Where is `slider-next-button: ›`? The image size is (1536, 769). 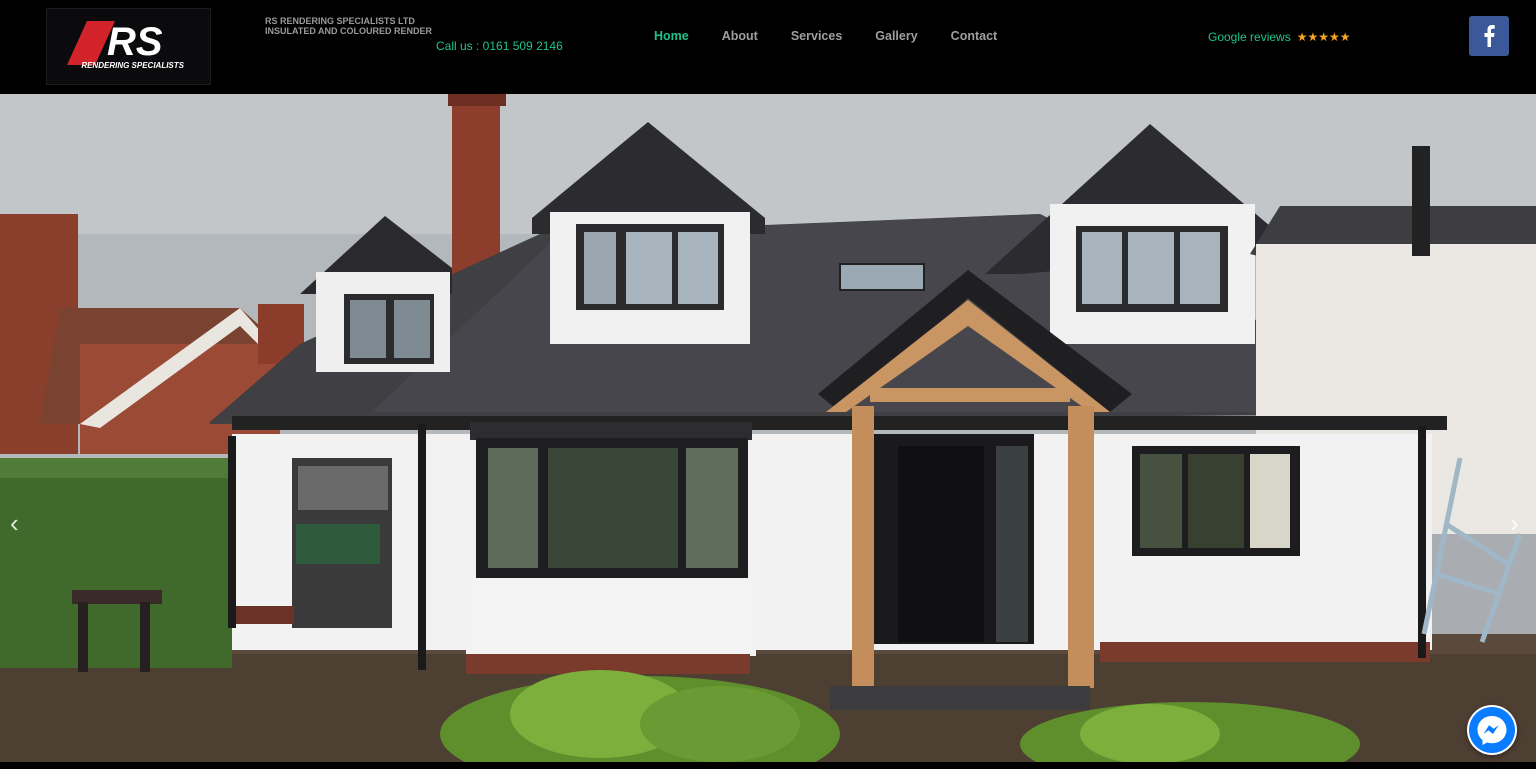
slider-next-button: › is located at coordinates (1514, 523).